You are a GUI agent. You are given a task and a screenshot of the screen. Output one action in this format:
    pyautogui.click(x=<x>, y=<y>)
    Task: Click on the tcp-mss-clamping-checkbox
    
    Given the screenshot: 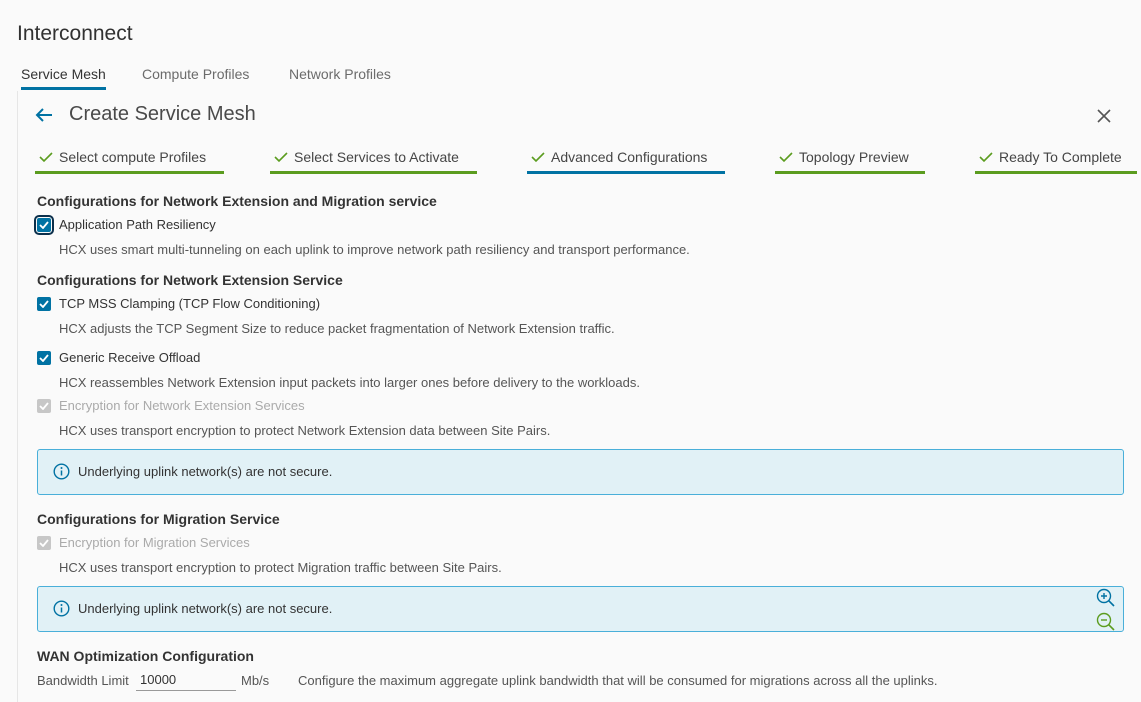 What is the action you would take?
    pyautogui.click(x=44, y=304)
    